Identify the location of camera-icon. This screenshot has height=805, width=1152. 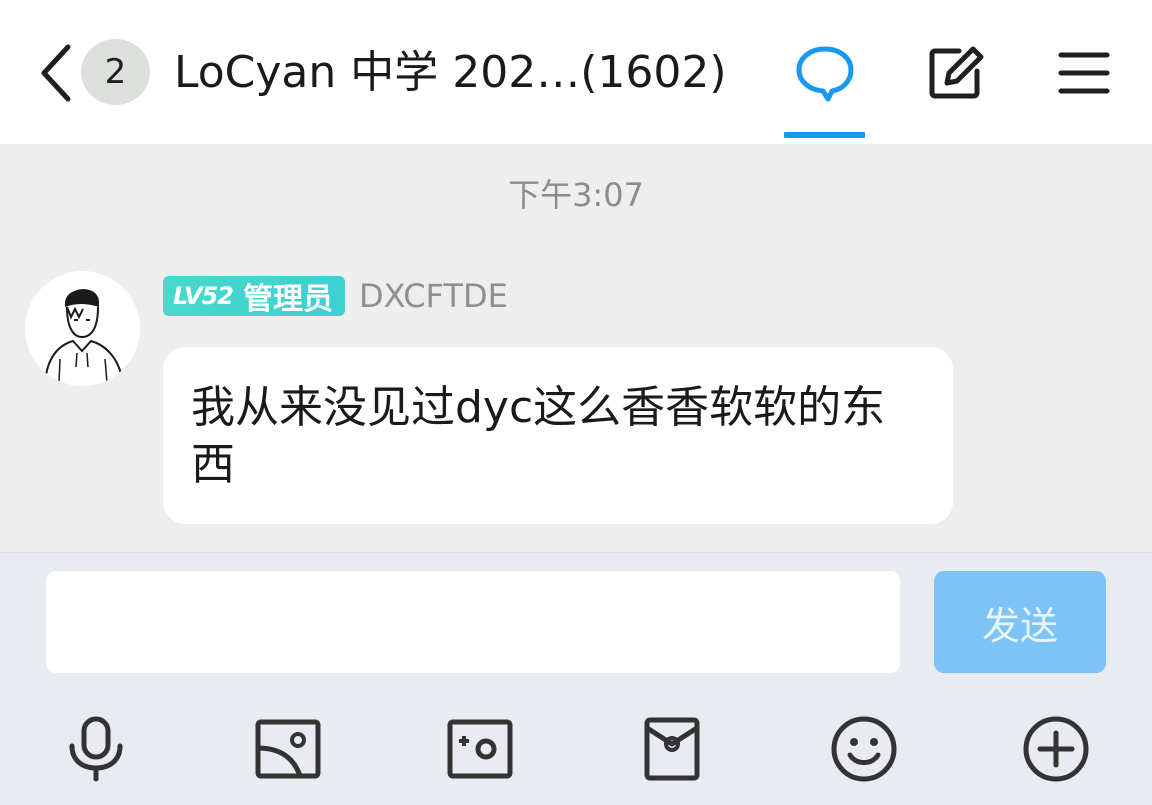
(480, 749).